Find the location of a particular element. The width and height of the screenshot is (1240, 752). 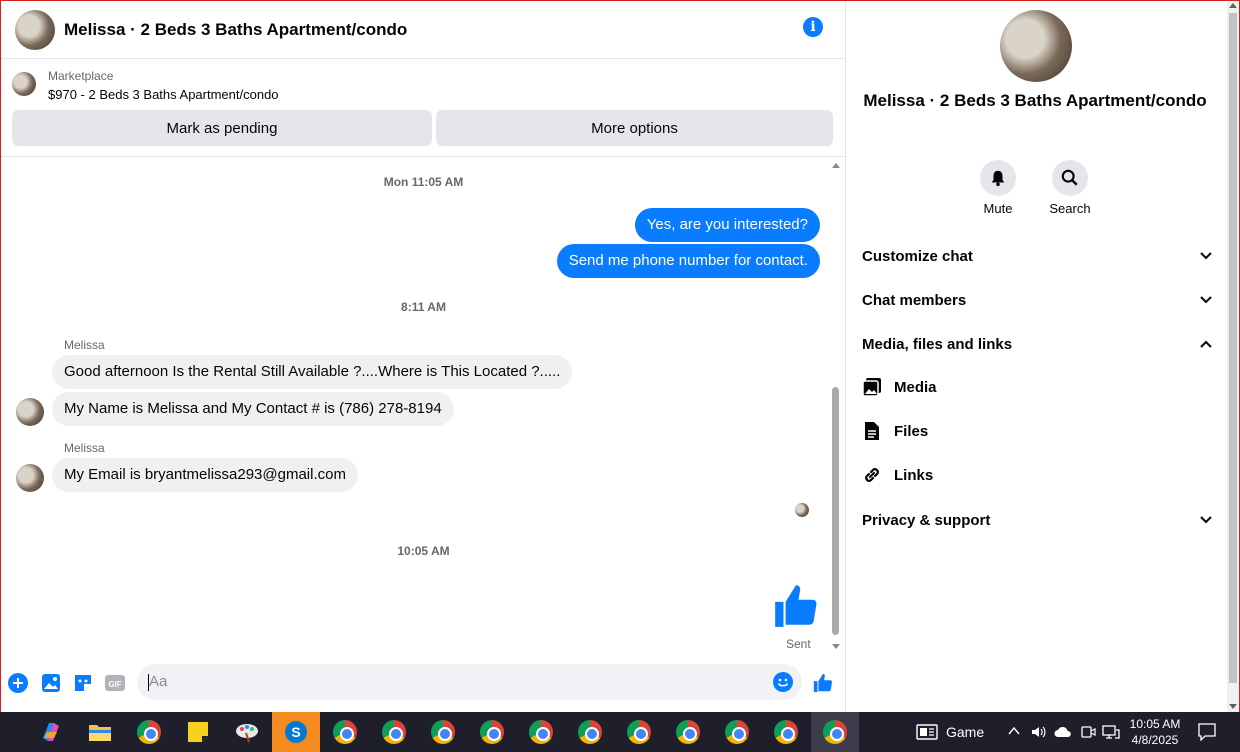

thumbs-up-icon is located at coordinates (796, 606).